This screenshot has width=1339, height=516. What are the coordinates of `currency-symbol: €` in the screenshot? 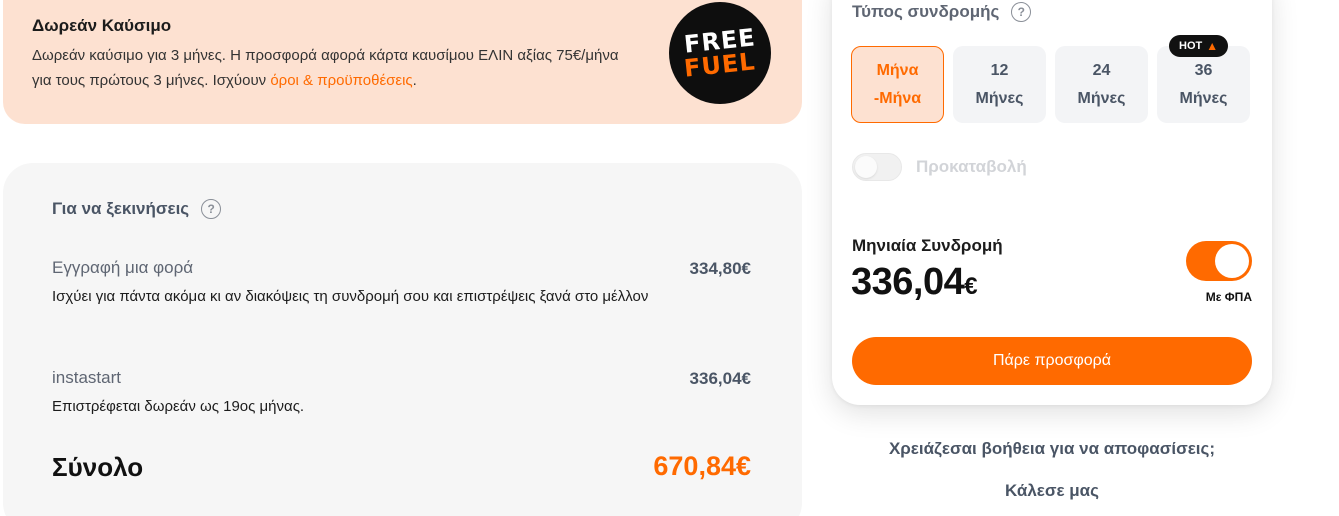 It's located at (971, 286).